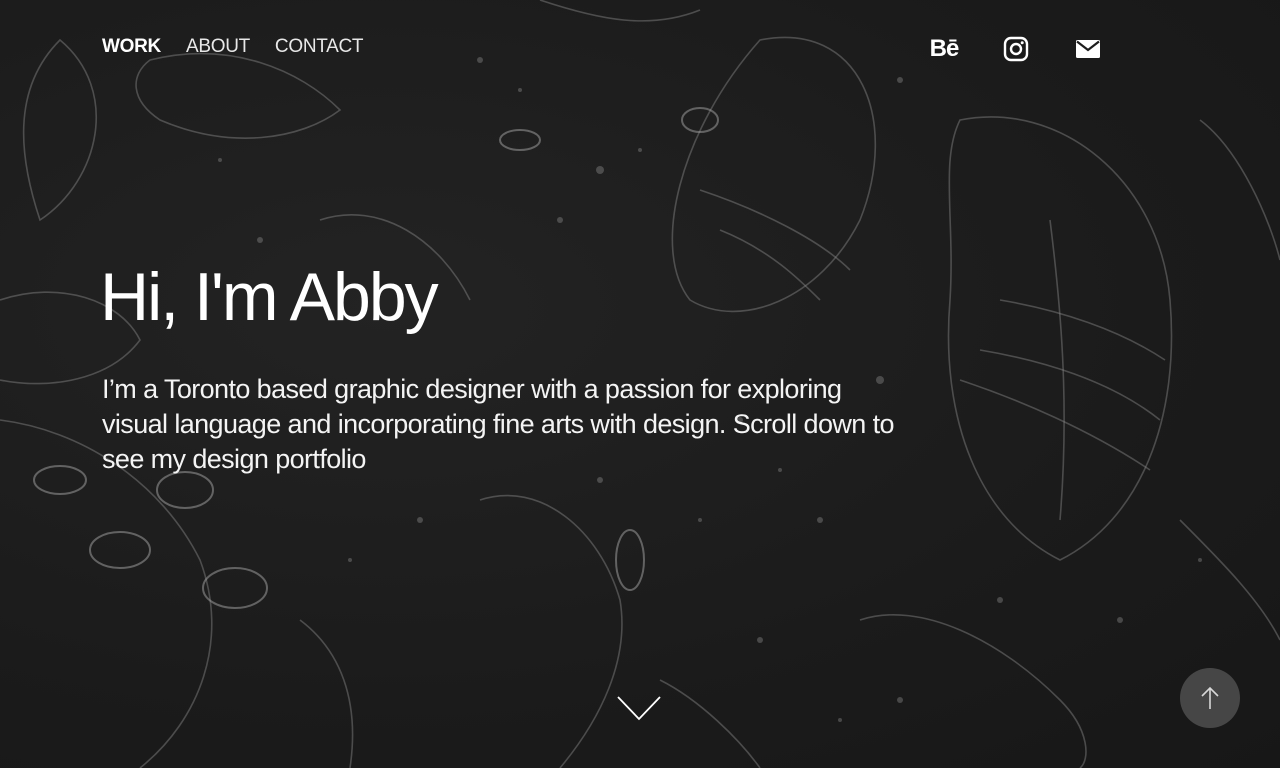  I want to click on behance-icon: Bē, so click(944, 49).